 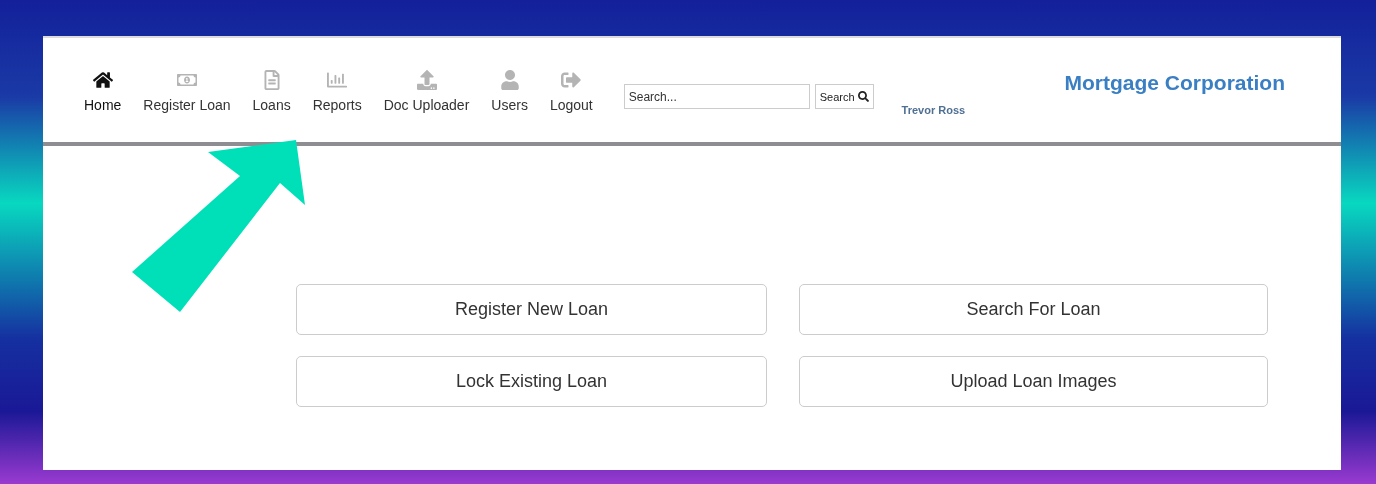 What do you see at coordinates (844, 96) in the screenshot?
I see `search-button: Search` at bounding box center [844, 96].